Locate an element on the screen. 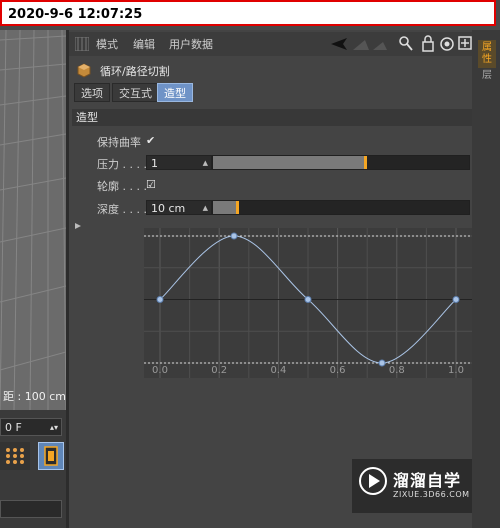 The height and width of the screenshot is (528, 500). right-tab-strip is located at coordinates (486, 279).